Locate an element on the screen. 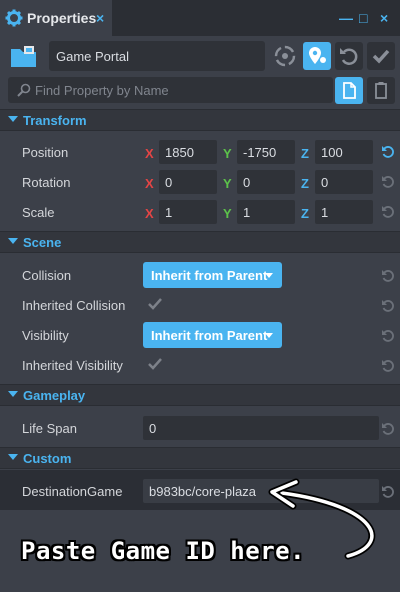 The width and height of the screenshot is (400, 592). collision-label: Collision is located at coordinates (47, 275).